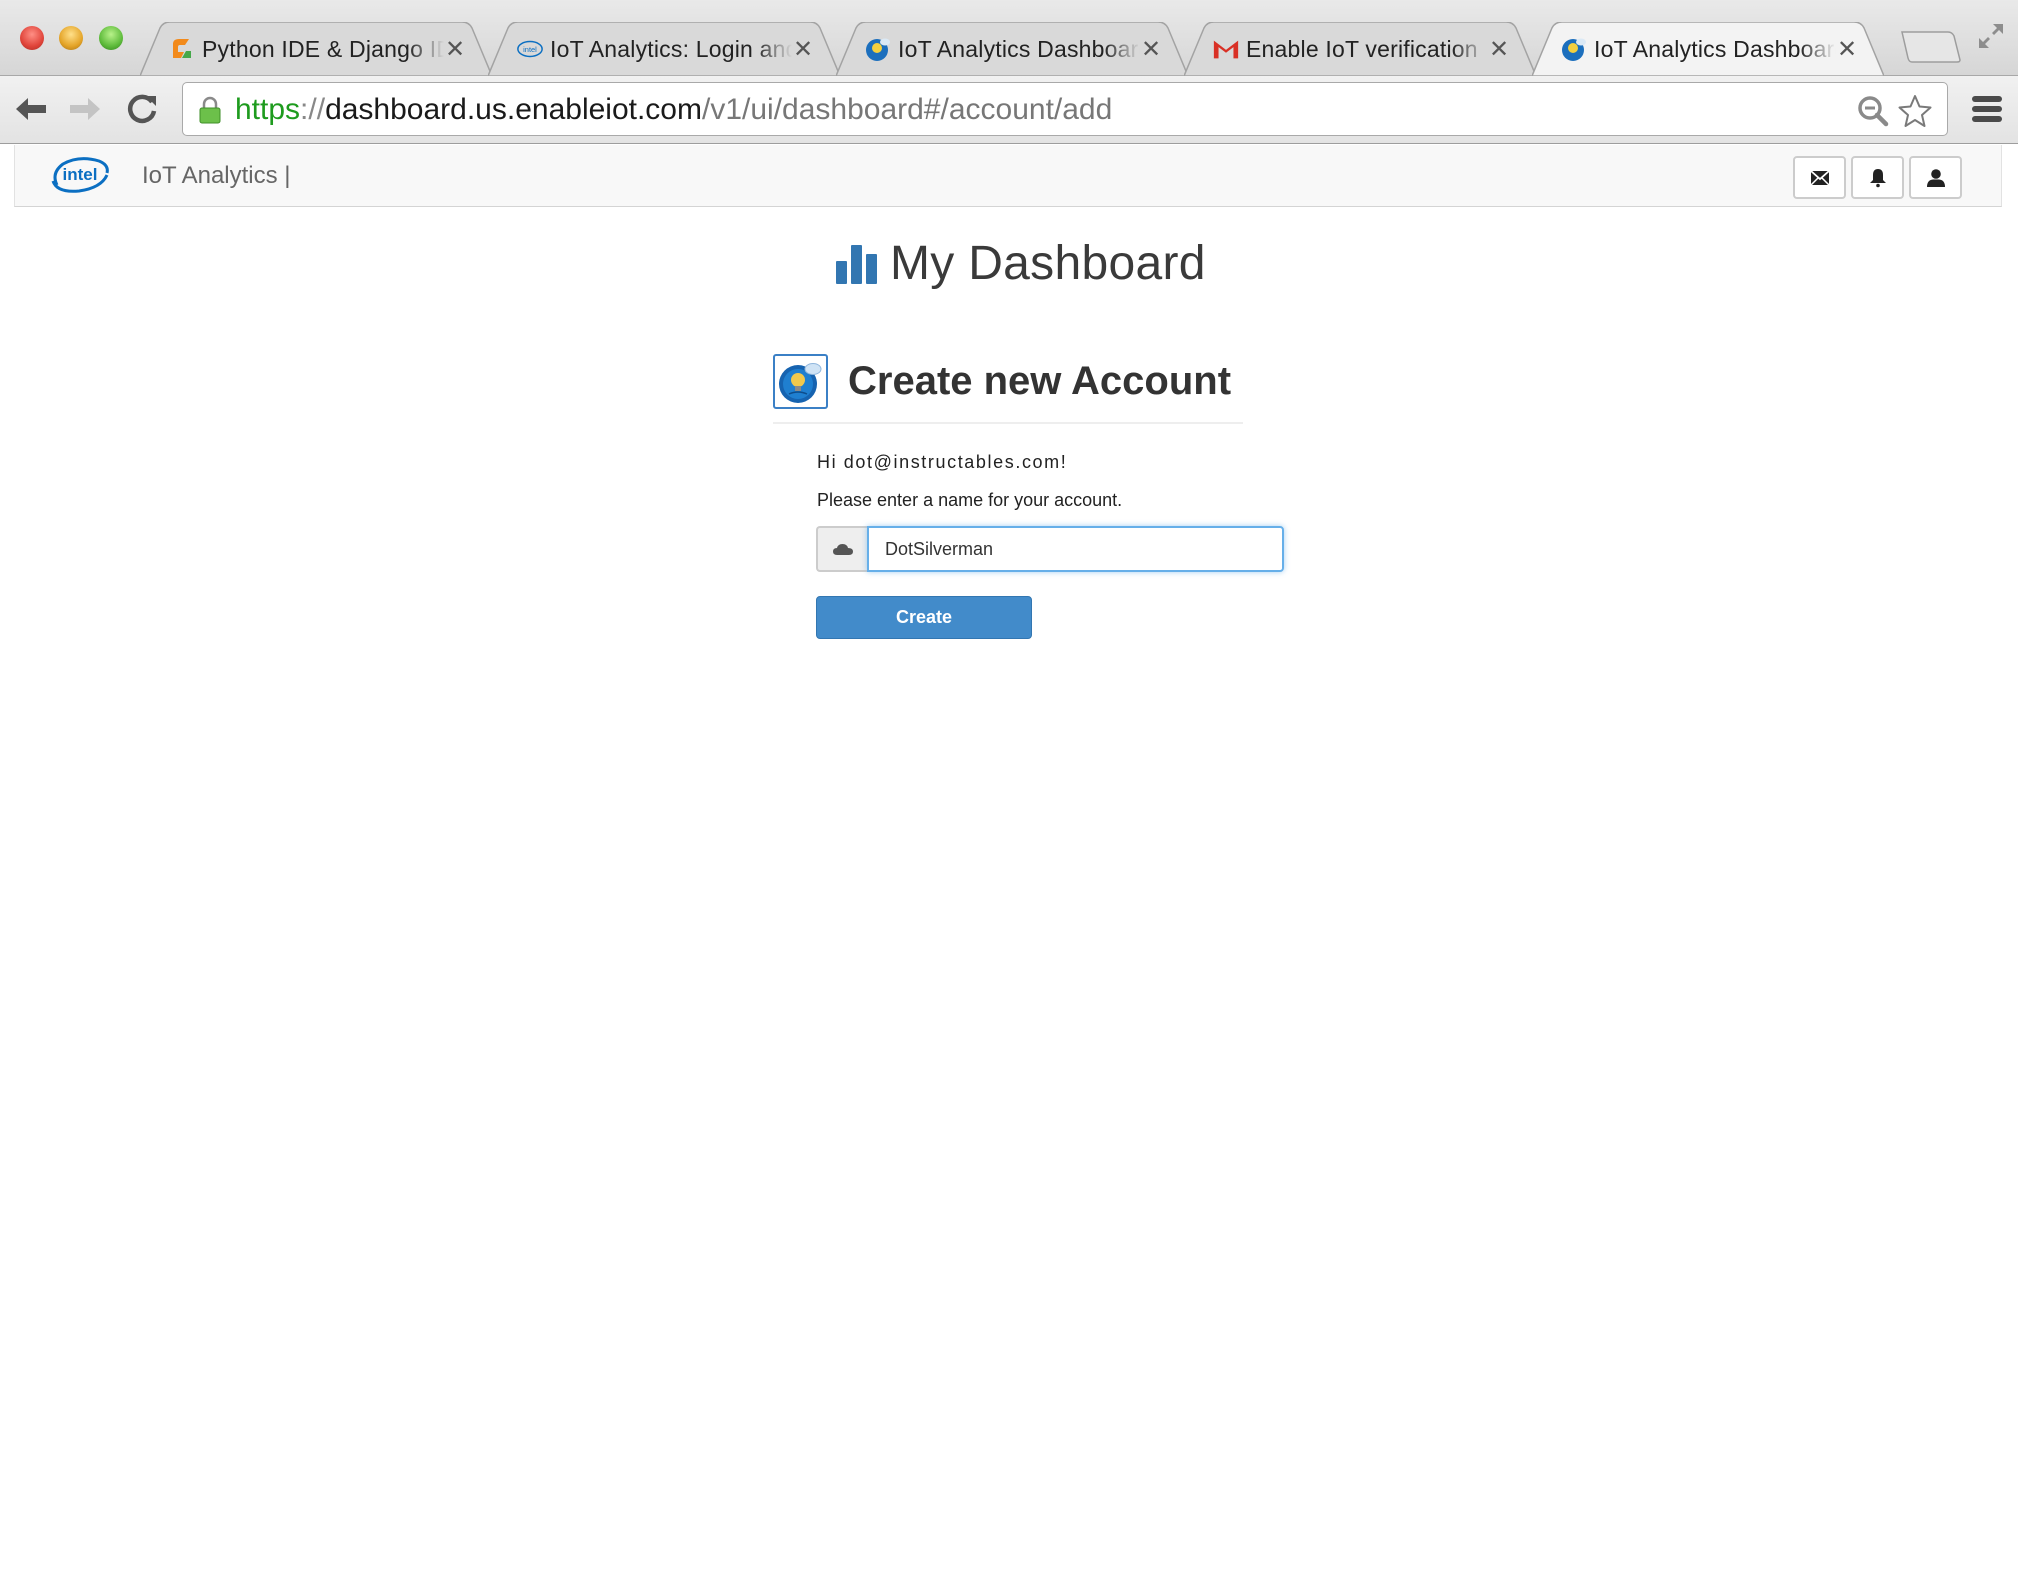 This screenshot has width=2018, height=1591. What do you see at coordinates (841, 549) in the screenshot?
I see `cloud-icon` at bounding box center [841, 549].